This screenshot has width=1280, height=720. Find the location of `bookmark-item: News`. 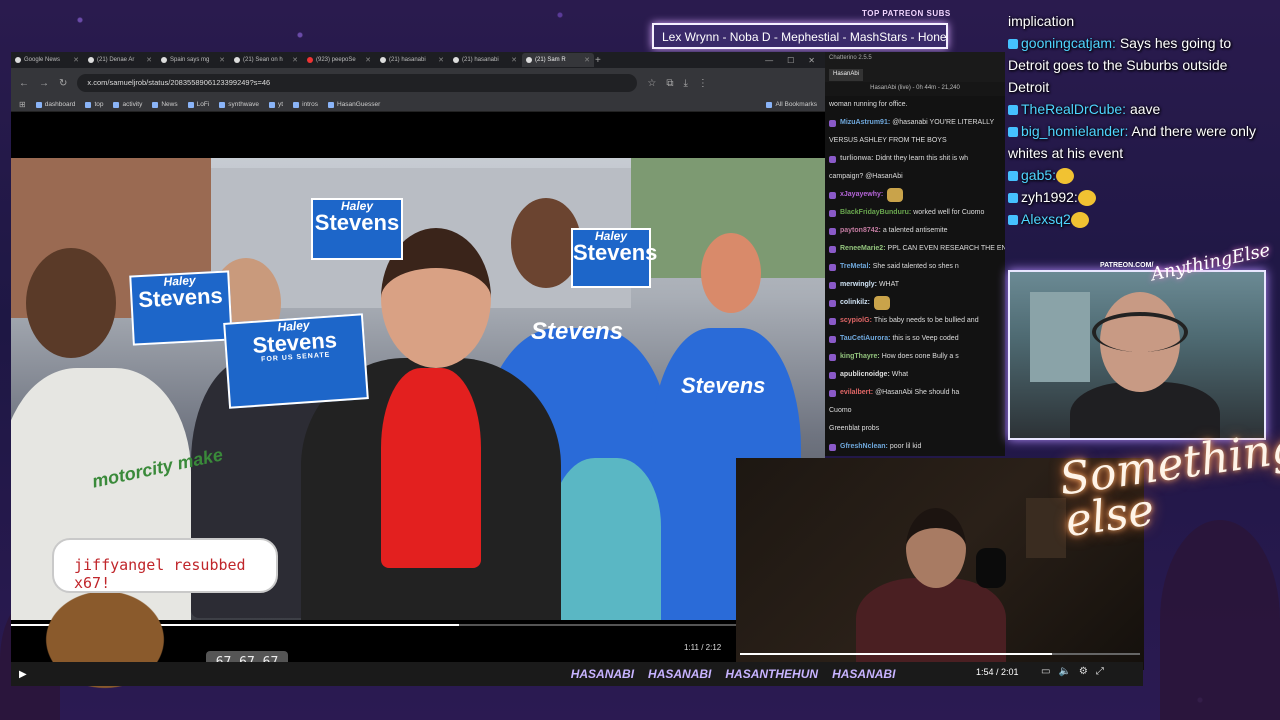

bookmark-item: News is located at coordinates (165, 104).